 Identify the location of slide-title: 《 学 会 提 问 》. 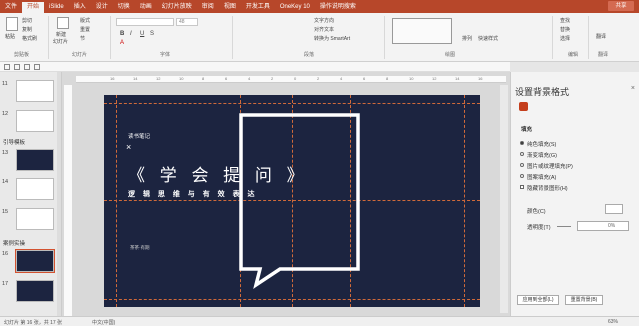
(218, 173).